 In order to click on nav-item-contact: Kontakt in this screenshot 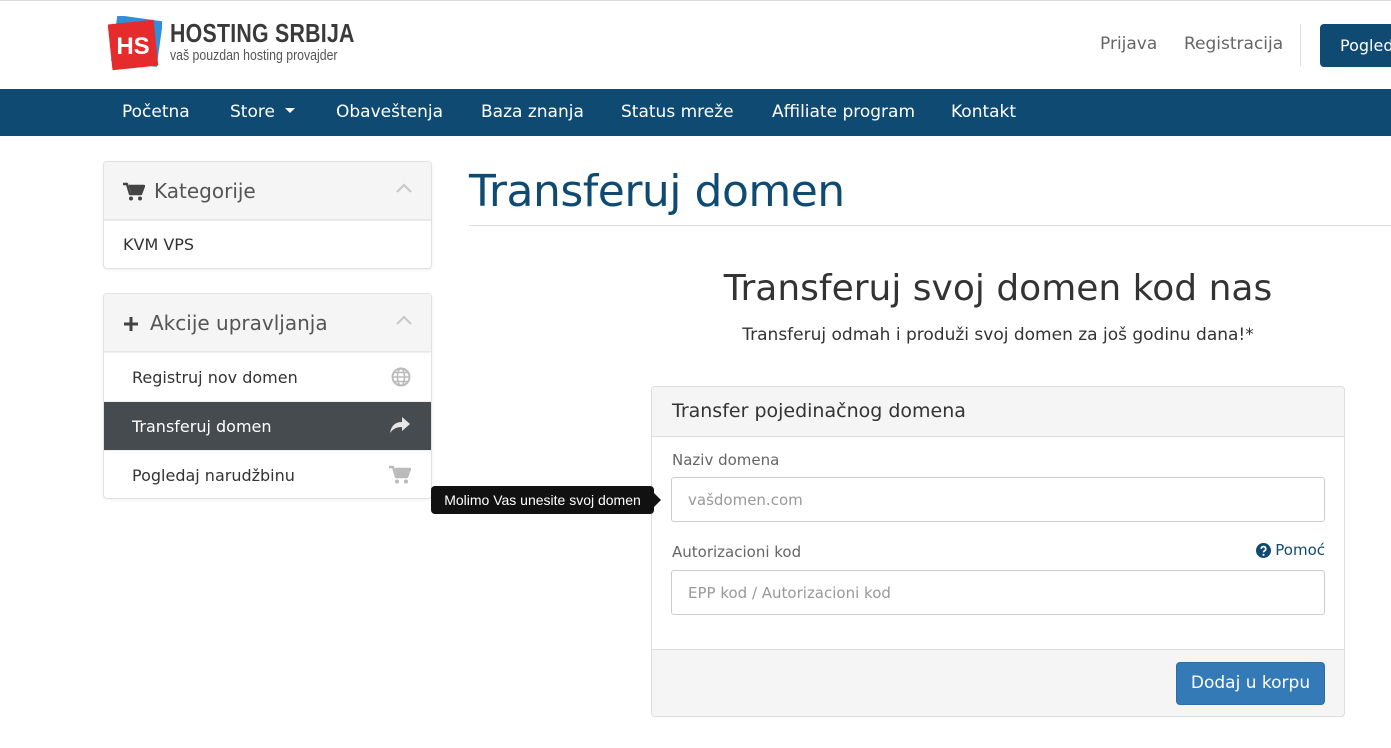, I will do `click(983, 112)`.